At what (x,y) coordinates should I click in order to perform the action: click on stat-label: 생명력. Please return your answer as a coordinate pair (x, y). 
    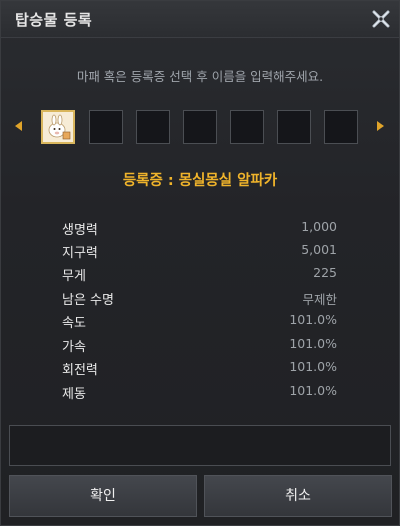
    Looking at the image, I should click on (80, 230).